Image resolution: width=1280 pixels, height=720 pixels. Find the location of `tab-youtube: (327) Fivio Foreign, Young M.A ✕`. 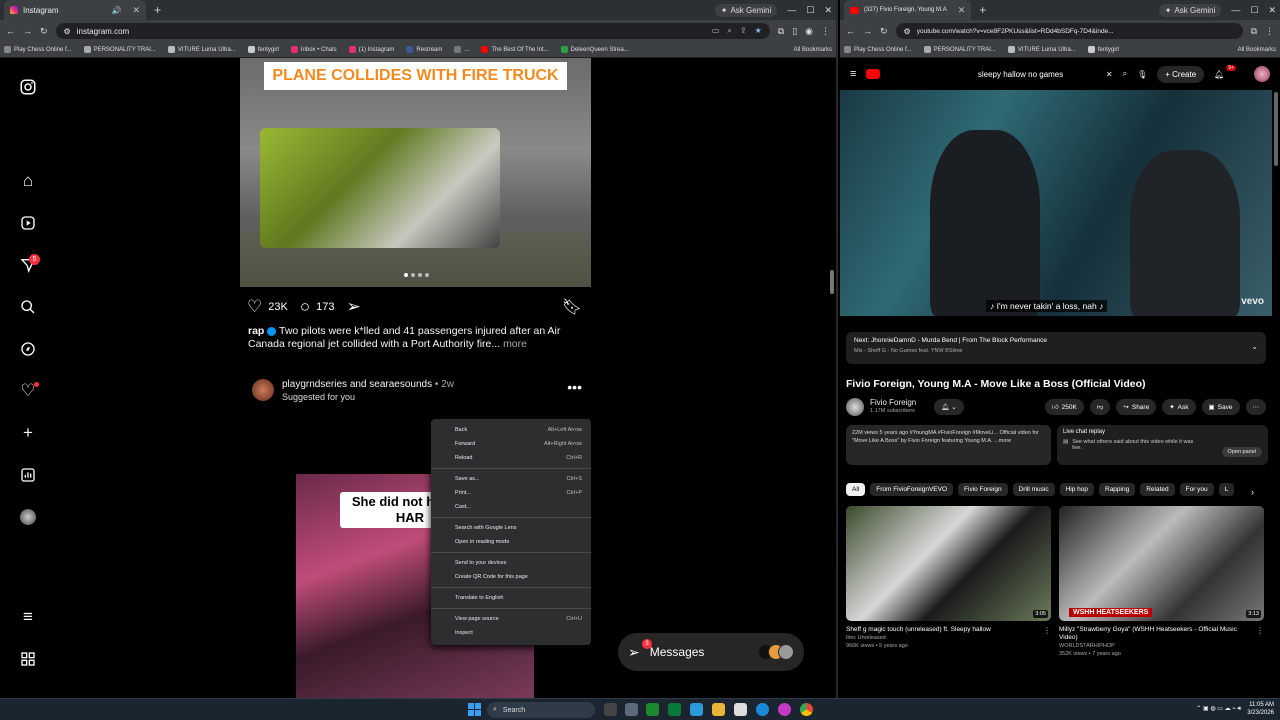

tab-youtube: (327) Fivio Foreign, Young M.A ✕ is located at coordinates (908, 10).